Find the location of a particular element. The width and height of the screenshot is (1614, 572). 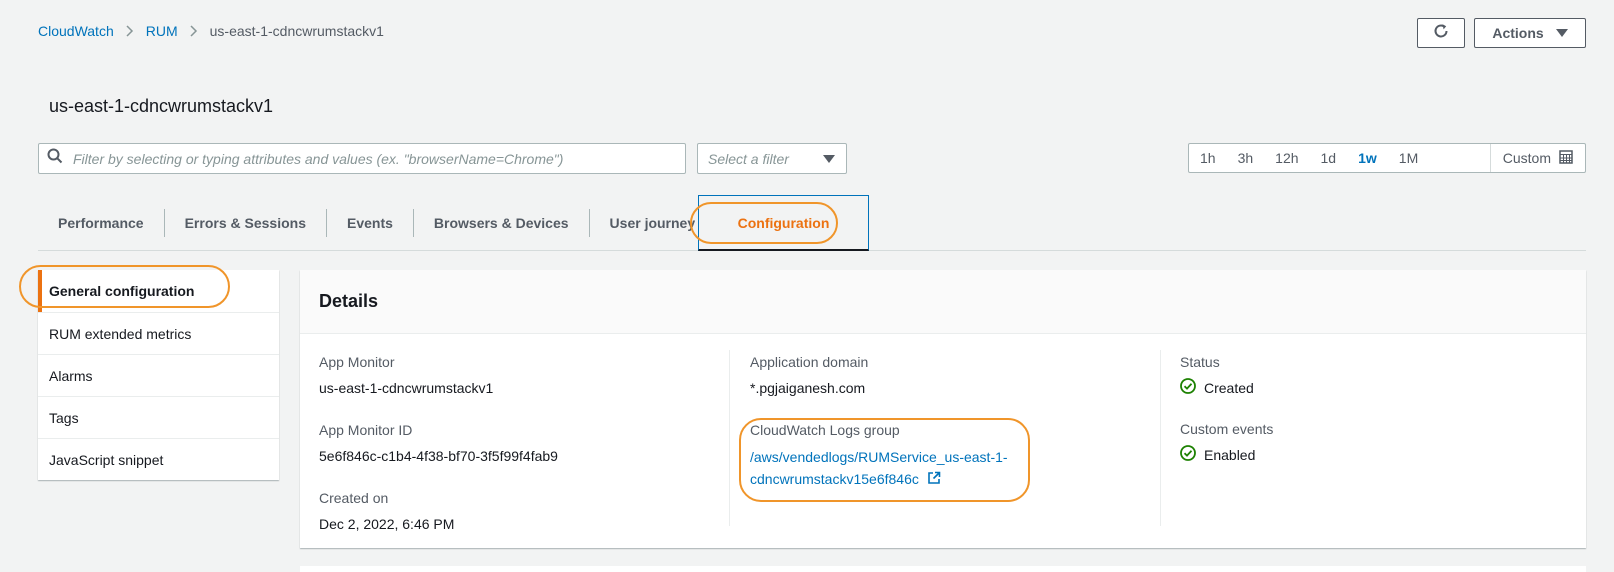

refresh-icon is located at coordinates (1441, 33).